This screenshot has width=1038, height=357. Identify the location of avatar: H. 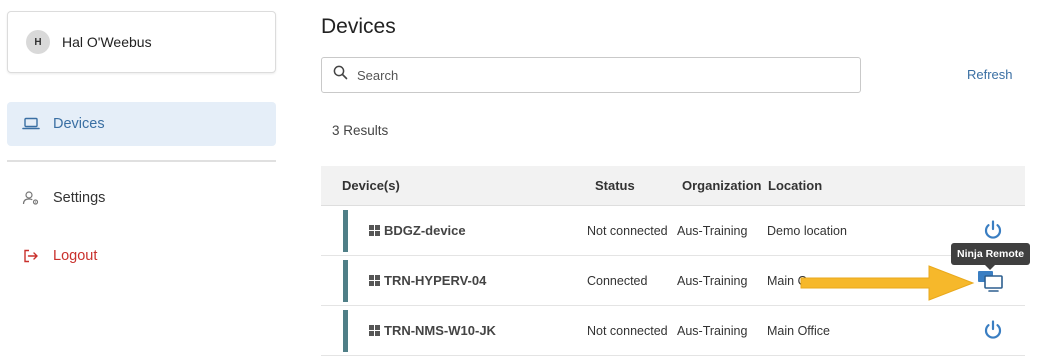
(38, 42).